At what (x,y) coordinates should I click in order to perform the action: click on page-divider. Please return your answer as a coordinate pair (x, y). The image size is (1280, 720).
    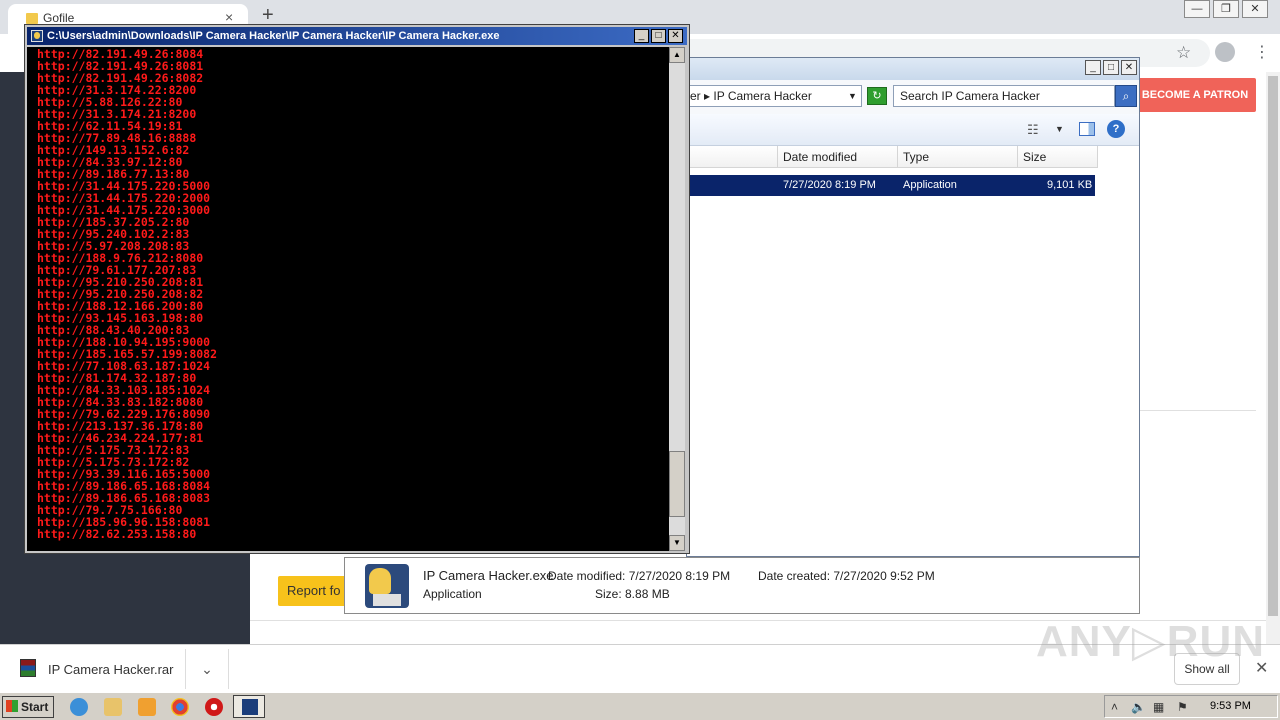
    Looking at the image, I should click on (1197, 410).